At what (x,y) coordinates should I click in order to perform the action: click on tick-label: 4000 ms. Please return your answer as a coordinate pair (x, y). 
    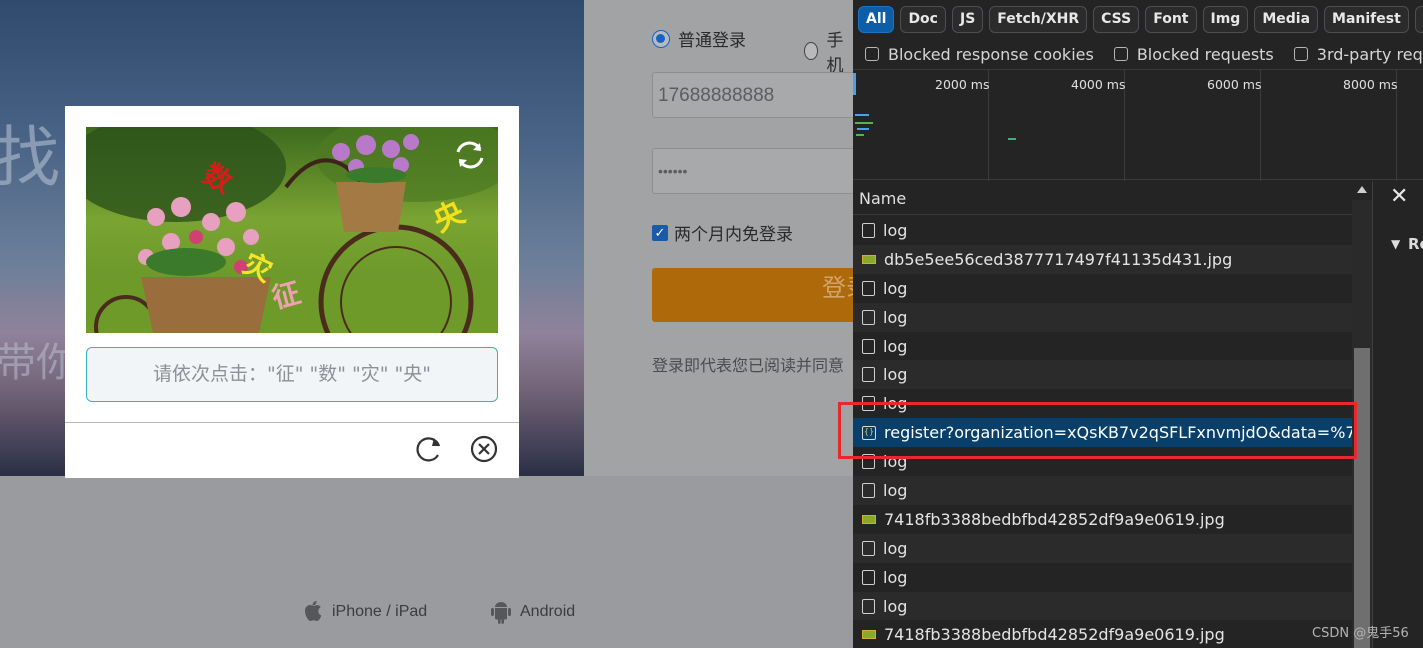
    Looking at the image, I should click on (1098, 84).